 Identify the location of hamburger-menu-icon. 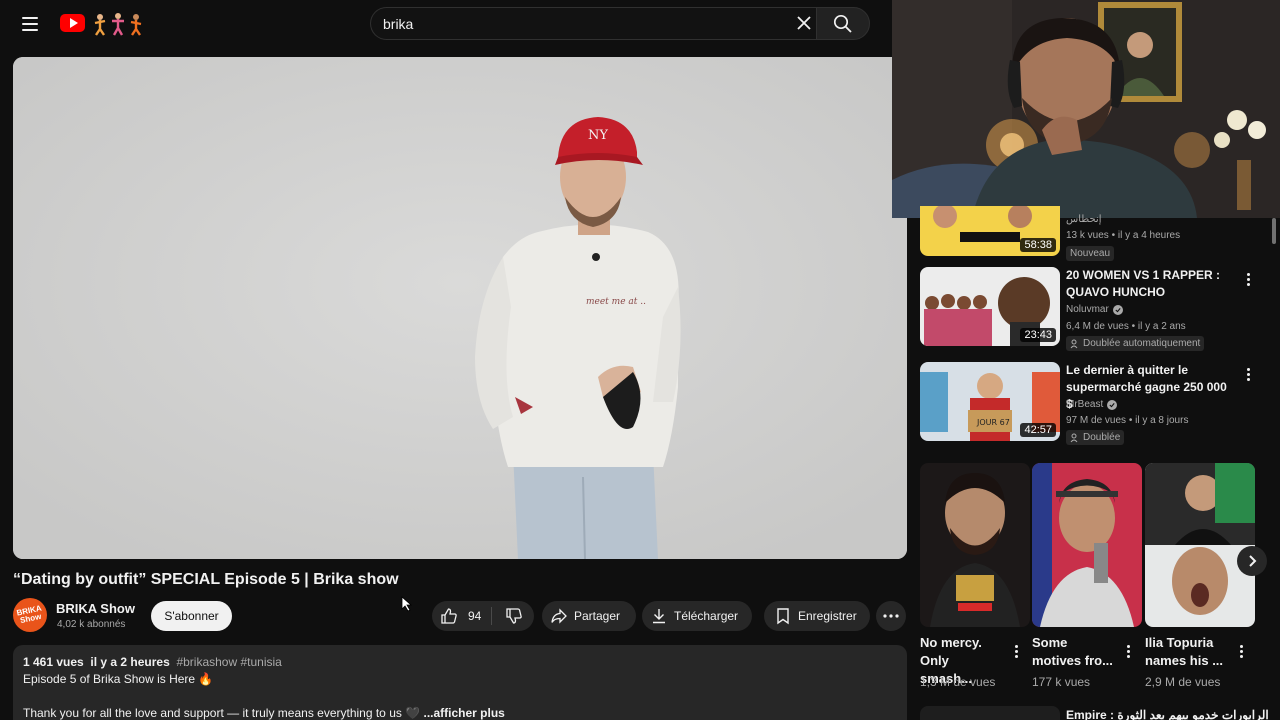
(30, 24).